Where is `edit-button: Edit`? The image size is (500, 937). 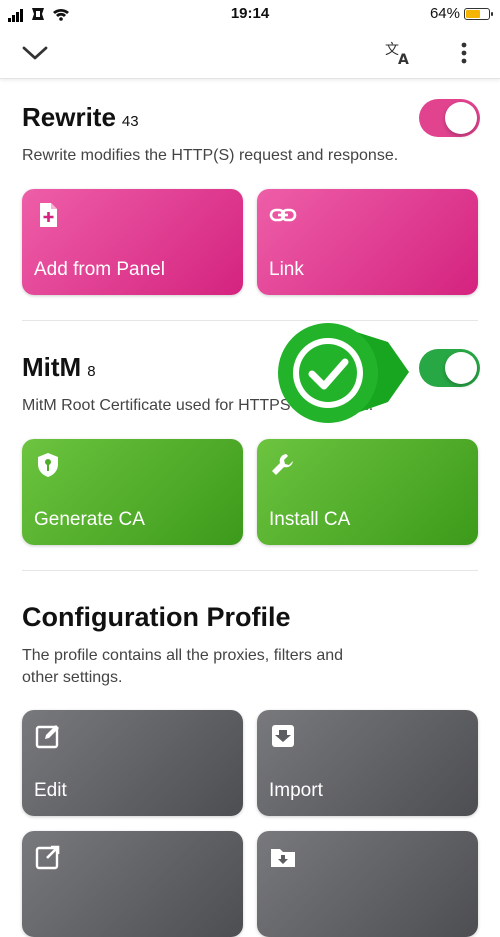
edit-button: Edit is located at coordinates (132, 763).